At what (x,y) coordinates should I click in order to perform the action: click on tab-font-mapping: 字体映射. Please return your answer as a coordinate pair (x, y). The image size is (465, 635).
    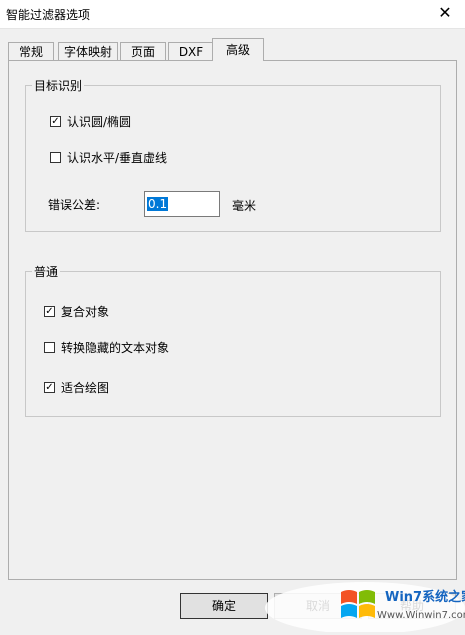
    Looking at the image, I should click on (88, 51).